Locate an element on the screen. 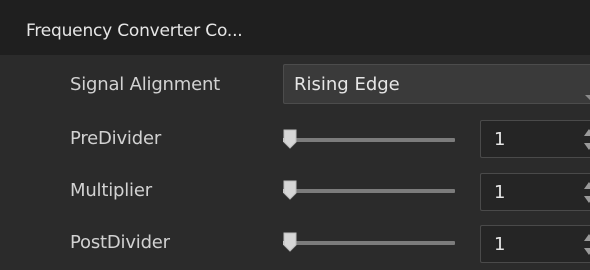 The width and height of the screenshot is (590, 270). prediv-spinbox: 1 is located at coordinates (535, 139).